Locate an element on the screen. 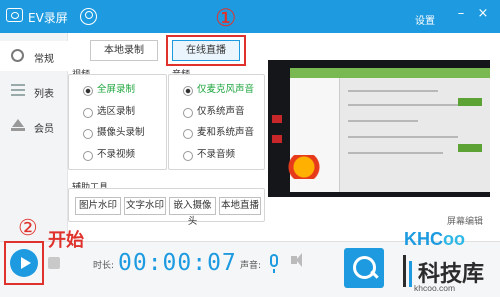  sidebar: 常规 列表 会员 is located at coordinates (34, 137).